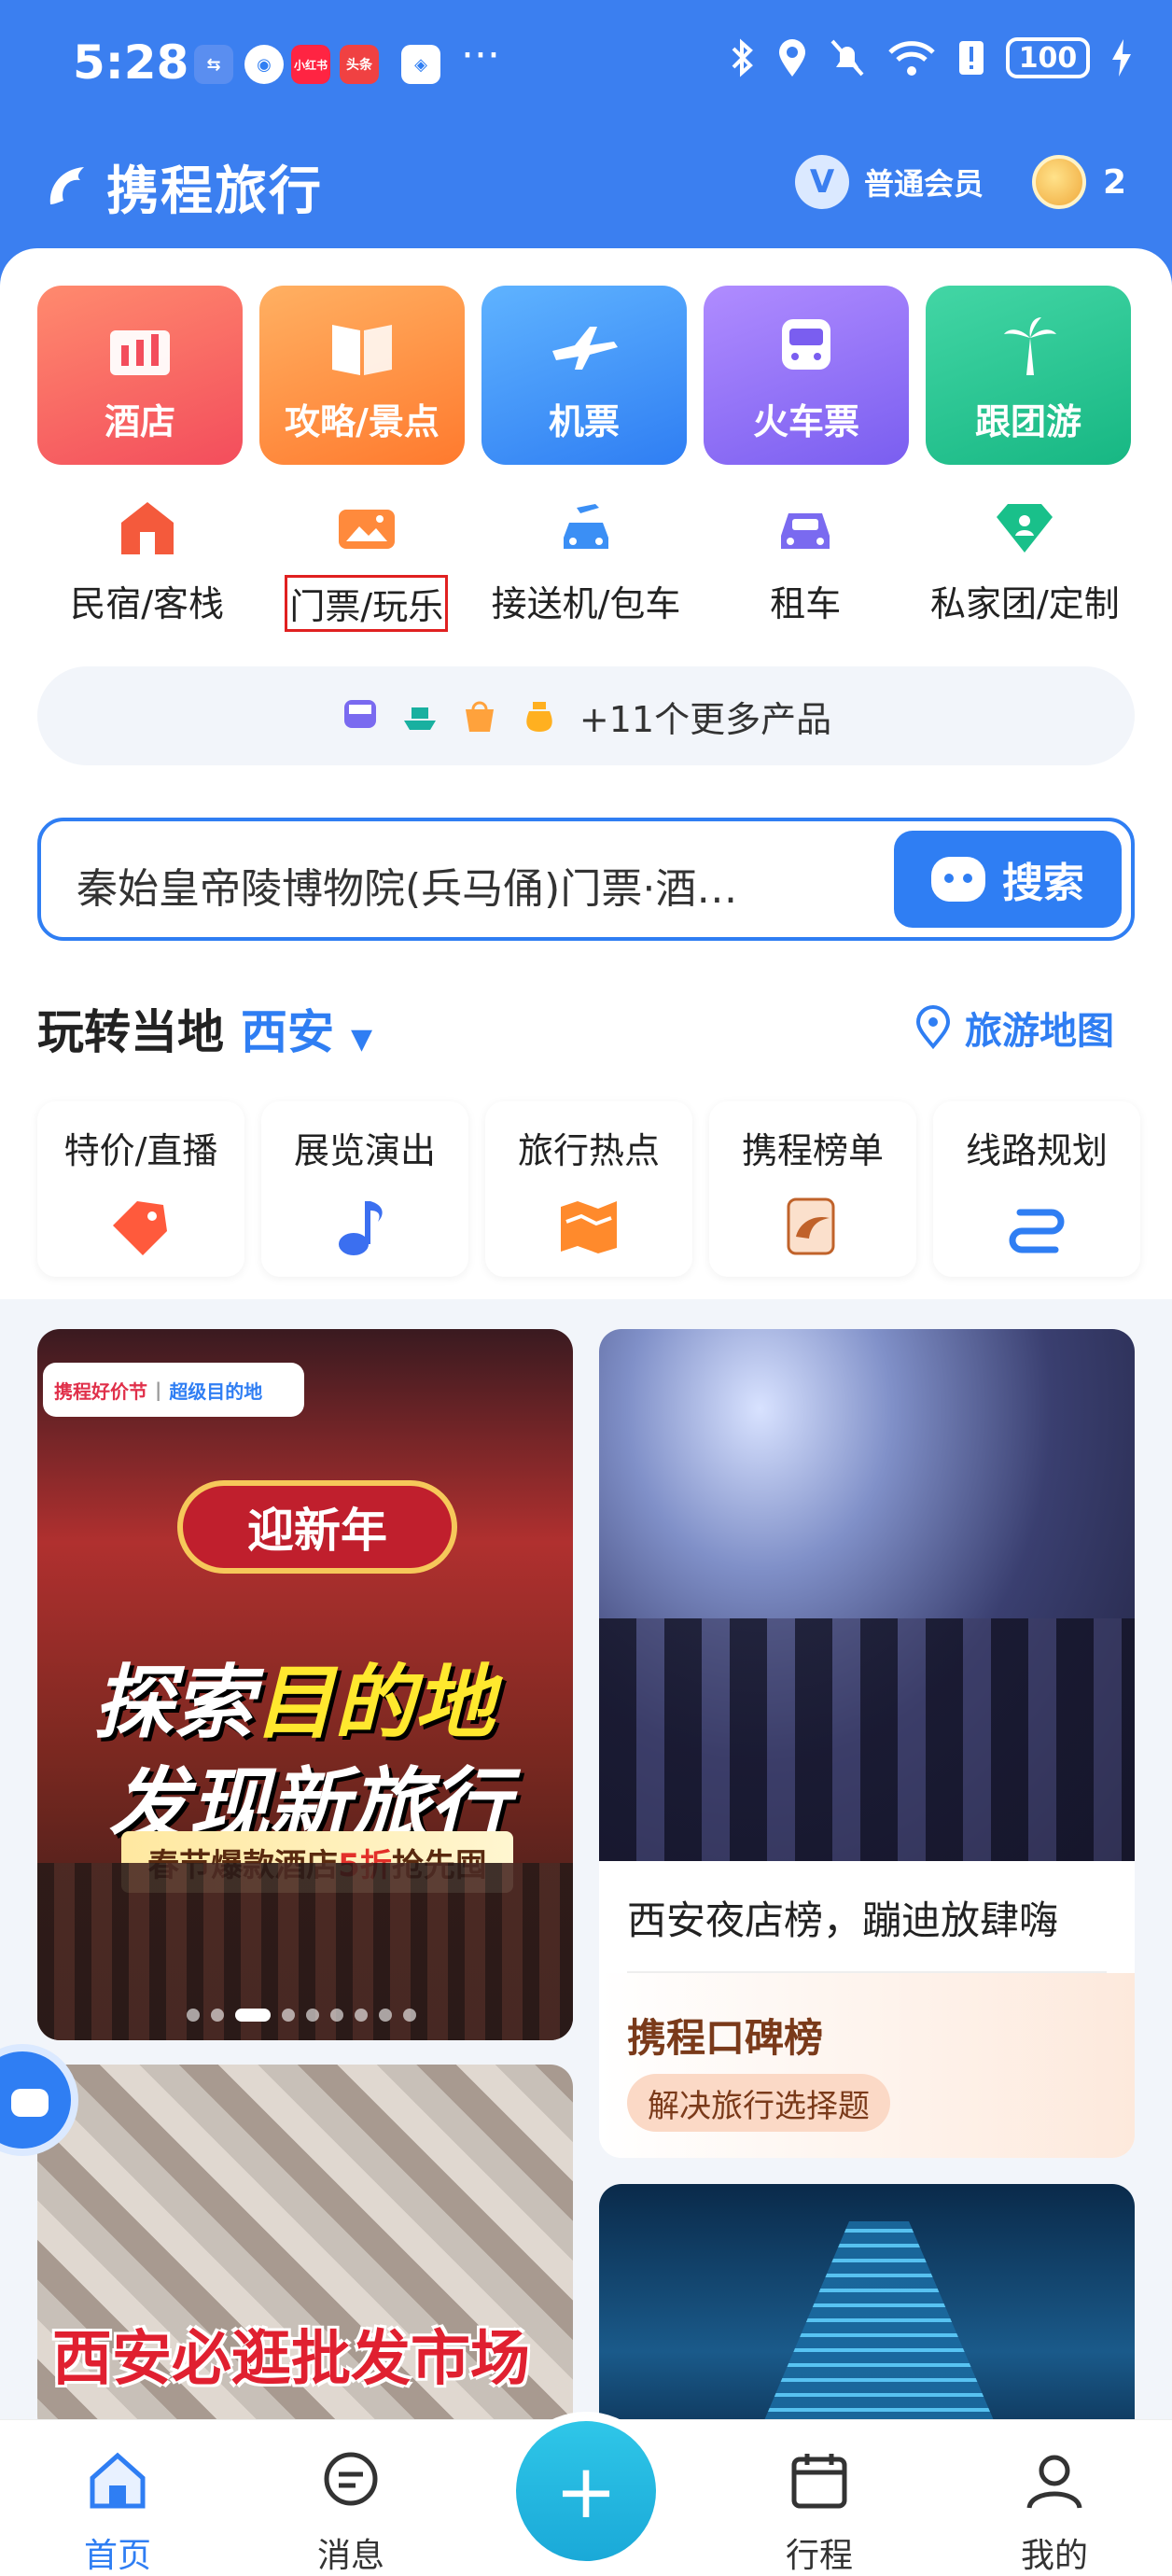  I want to click on price-tag-icon, so click(140, 1228).